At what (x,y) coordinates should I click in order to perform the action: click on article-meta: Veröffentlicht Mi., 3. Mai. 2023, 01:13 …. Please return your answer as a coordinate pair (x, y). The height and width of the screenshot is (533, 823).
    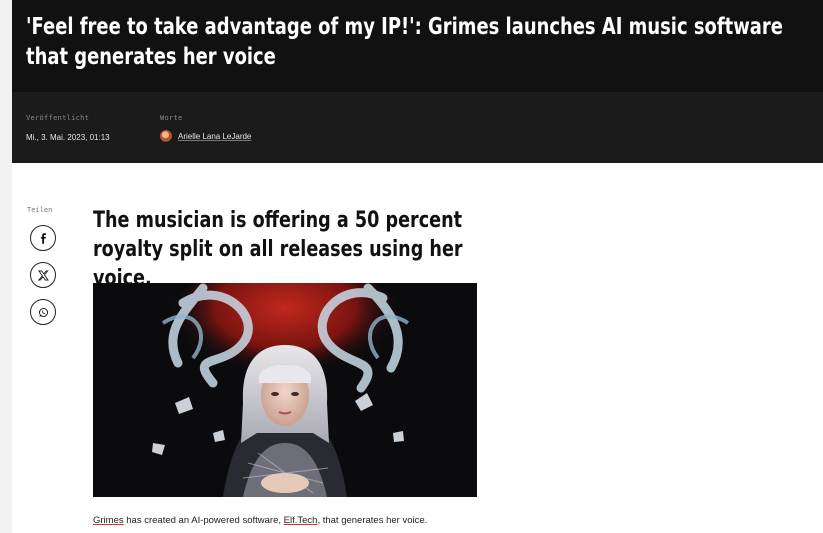
    Looking at the image, I should click on (417, 127).